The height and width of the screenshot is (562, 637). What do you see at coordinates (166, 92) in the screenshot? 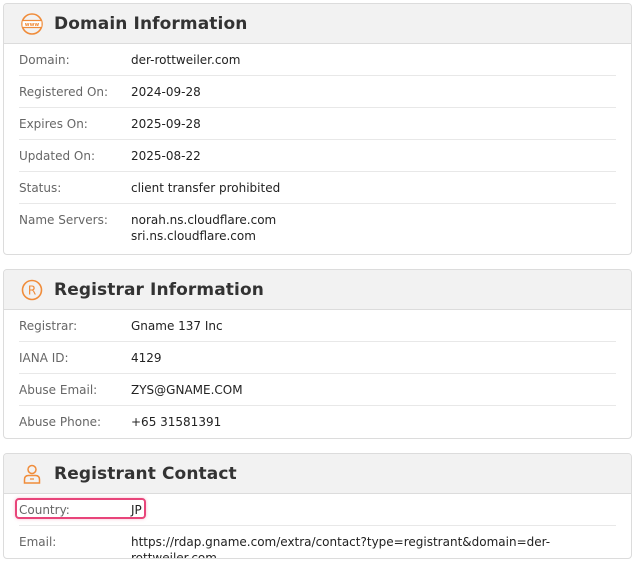
I see `registered-on-value: 2024-09-28` at bounding box center [166, 92].